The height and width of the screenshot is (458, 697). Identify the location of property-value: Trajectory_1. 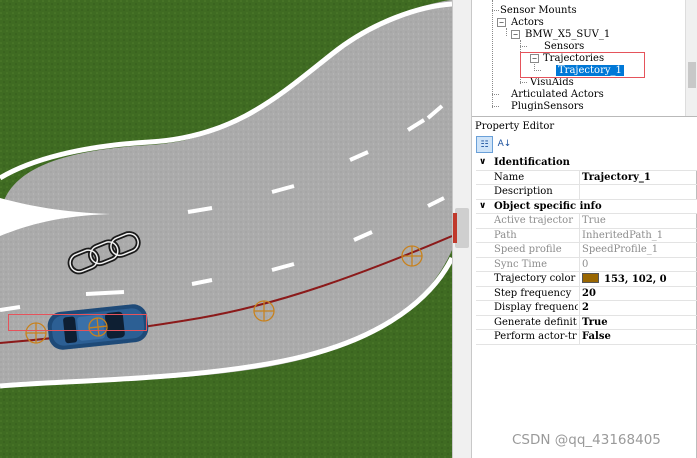
(616, 177).